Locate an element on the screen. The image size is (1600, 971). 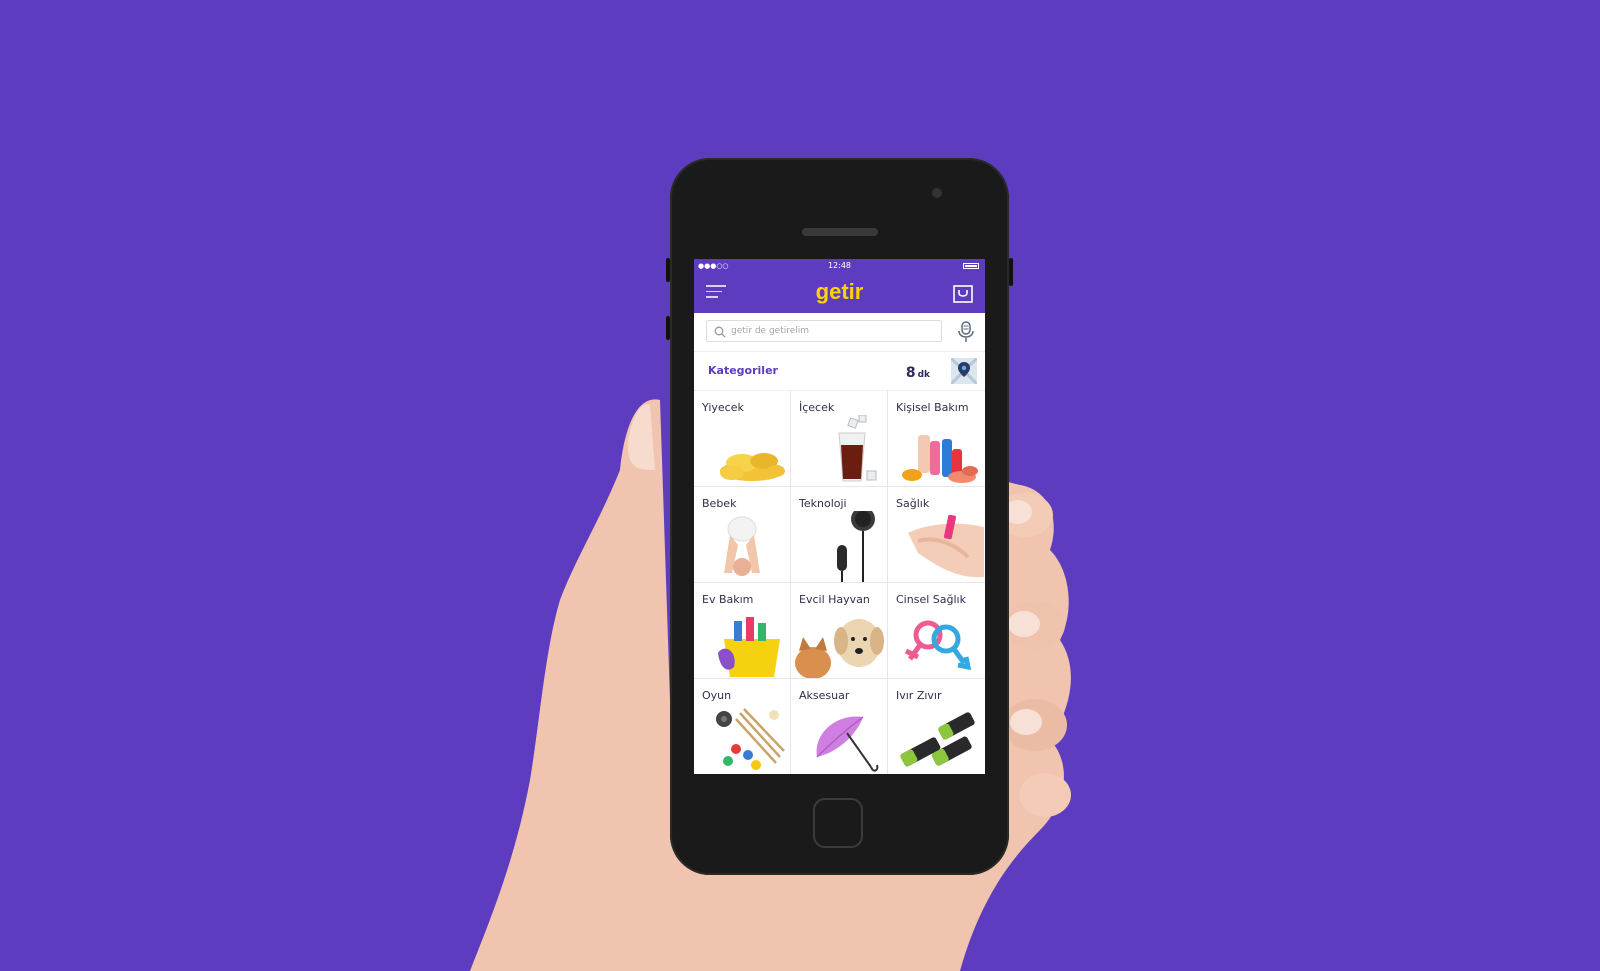
category-tile: Teknoloji is located at coordinates (839, 535).